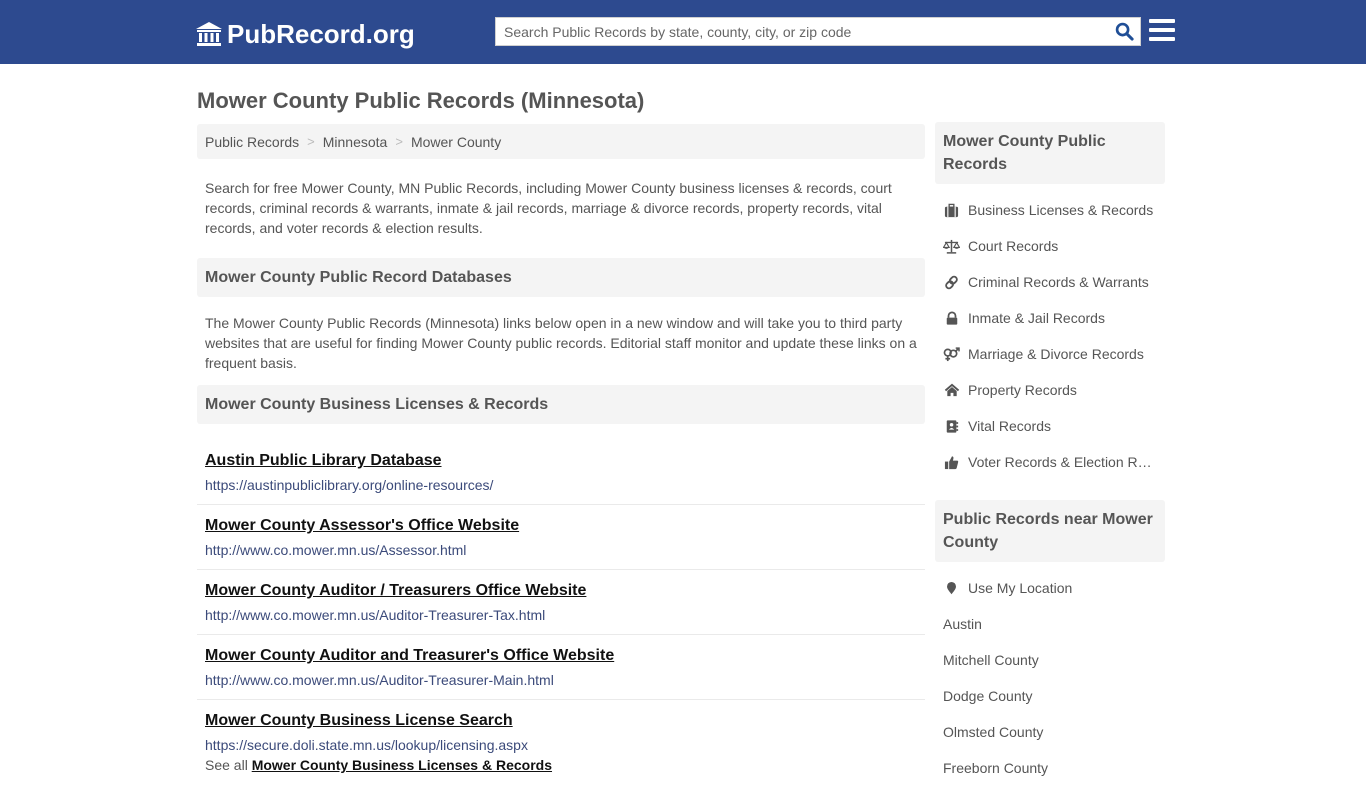 The height and width of the screenshot is (786, 1366). What do you see at coordinates (1013, 246) in the screenshot?
I see `sidebar-item-label: Court Records` at bounding box center [1013, 246].